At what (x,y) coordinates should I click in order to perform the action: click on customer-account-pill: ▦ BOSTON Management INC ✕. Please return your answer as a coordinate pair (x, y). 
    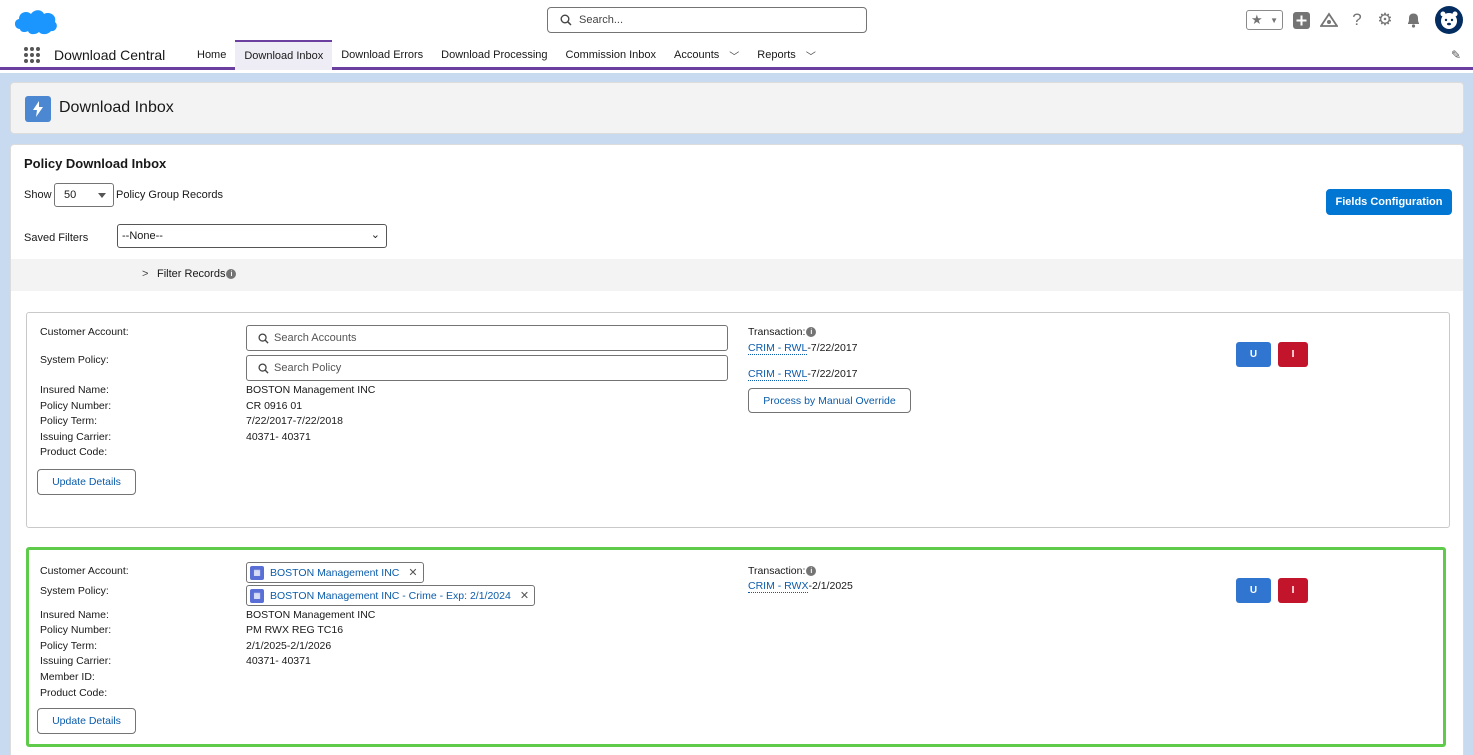
    Looking at the image, I should click on (335, 572).